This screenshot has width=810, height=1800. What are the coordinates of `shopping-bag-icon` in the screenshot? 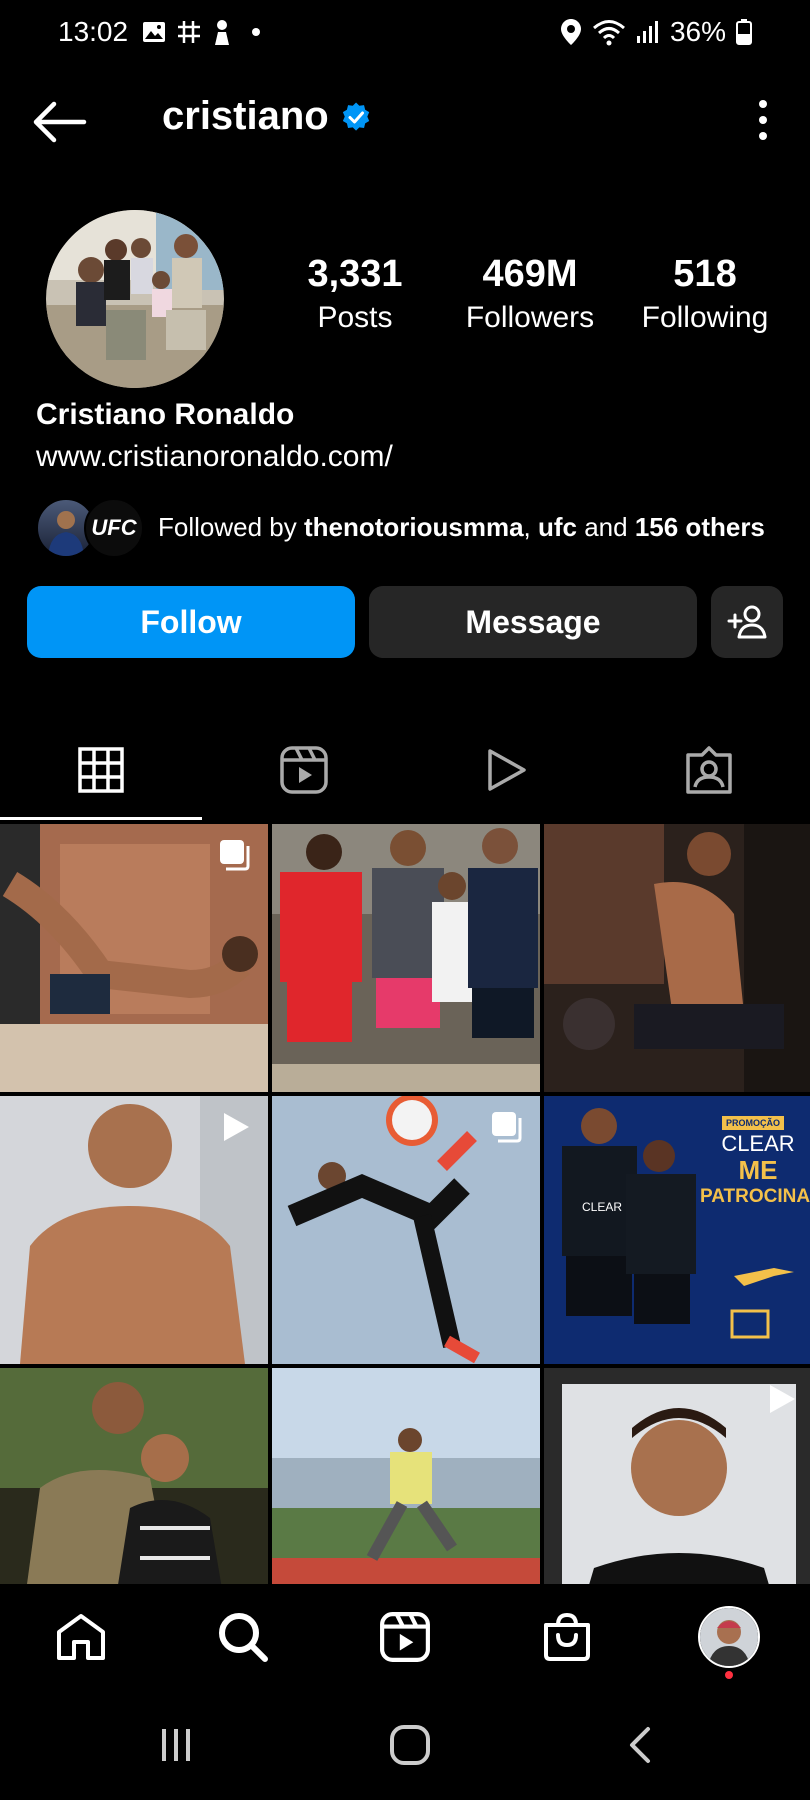 It's located at (567, 1636).